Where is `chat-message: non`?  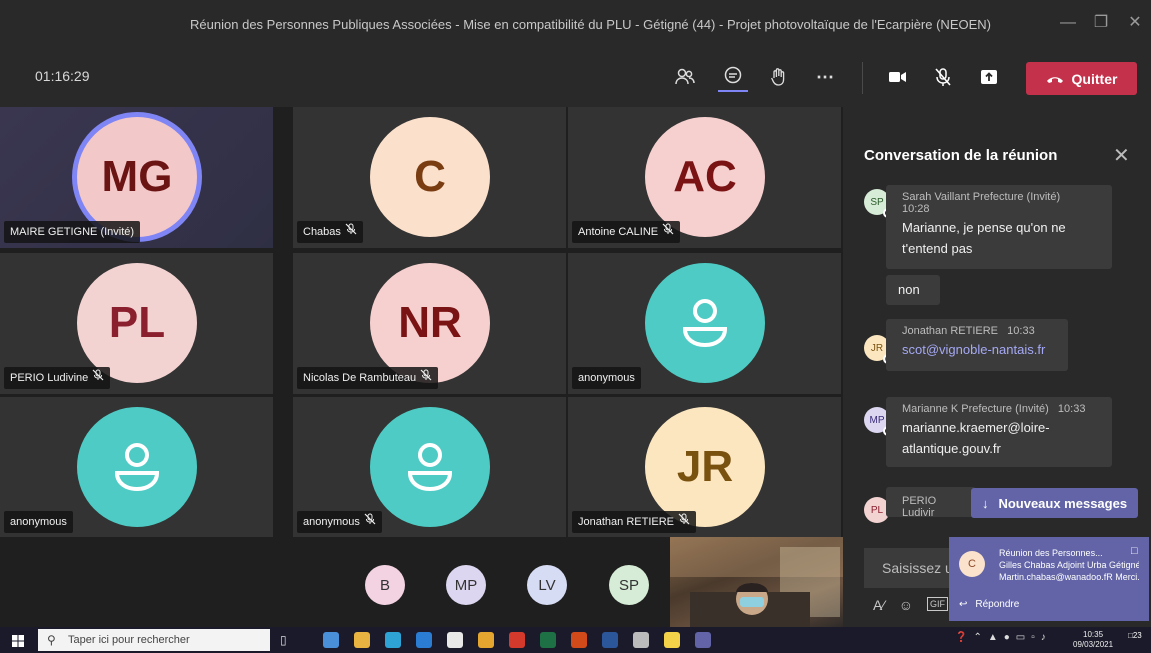 chat-message: non is located at coordinates (913, 290).